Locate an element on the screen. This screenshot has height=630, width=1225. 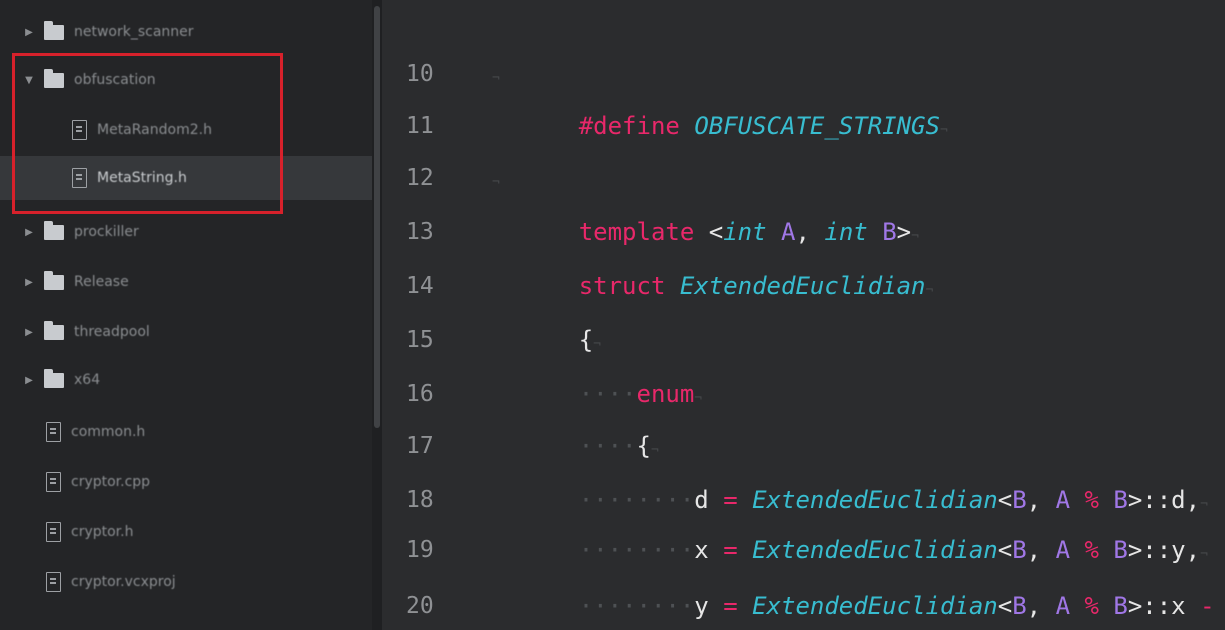
line-number: 16 is located at coordinates (420, 394).